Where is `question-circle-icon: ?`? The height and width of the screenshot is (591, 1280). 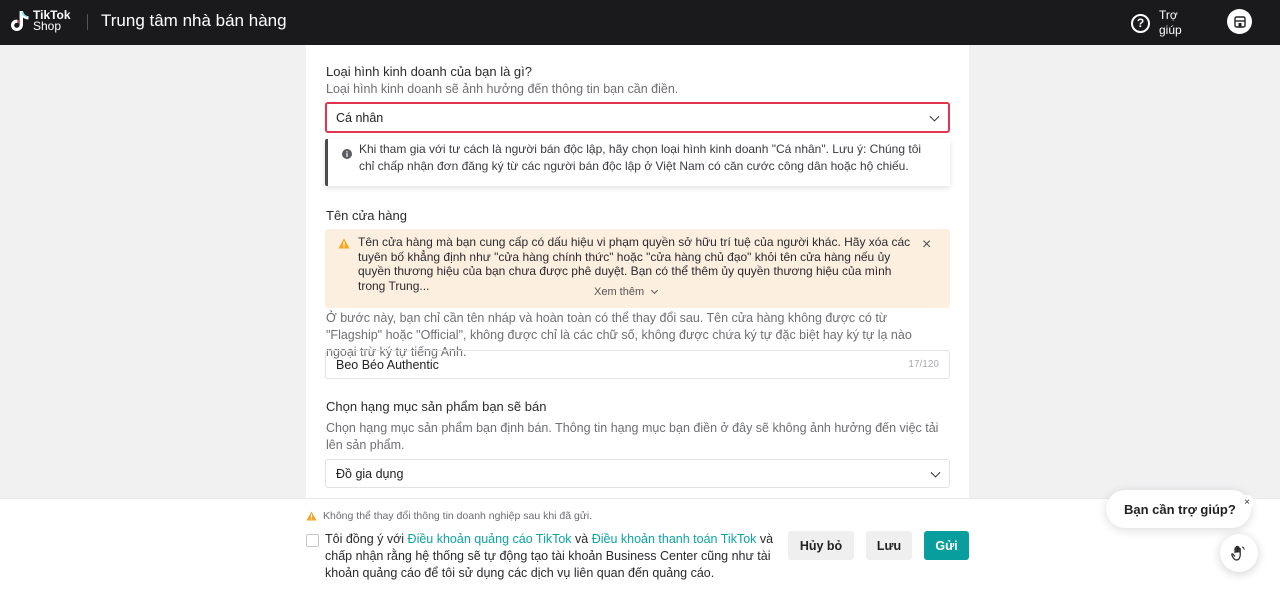
question-circle-icon: ? is located at coordinates (1140, 23).